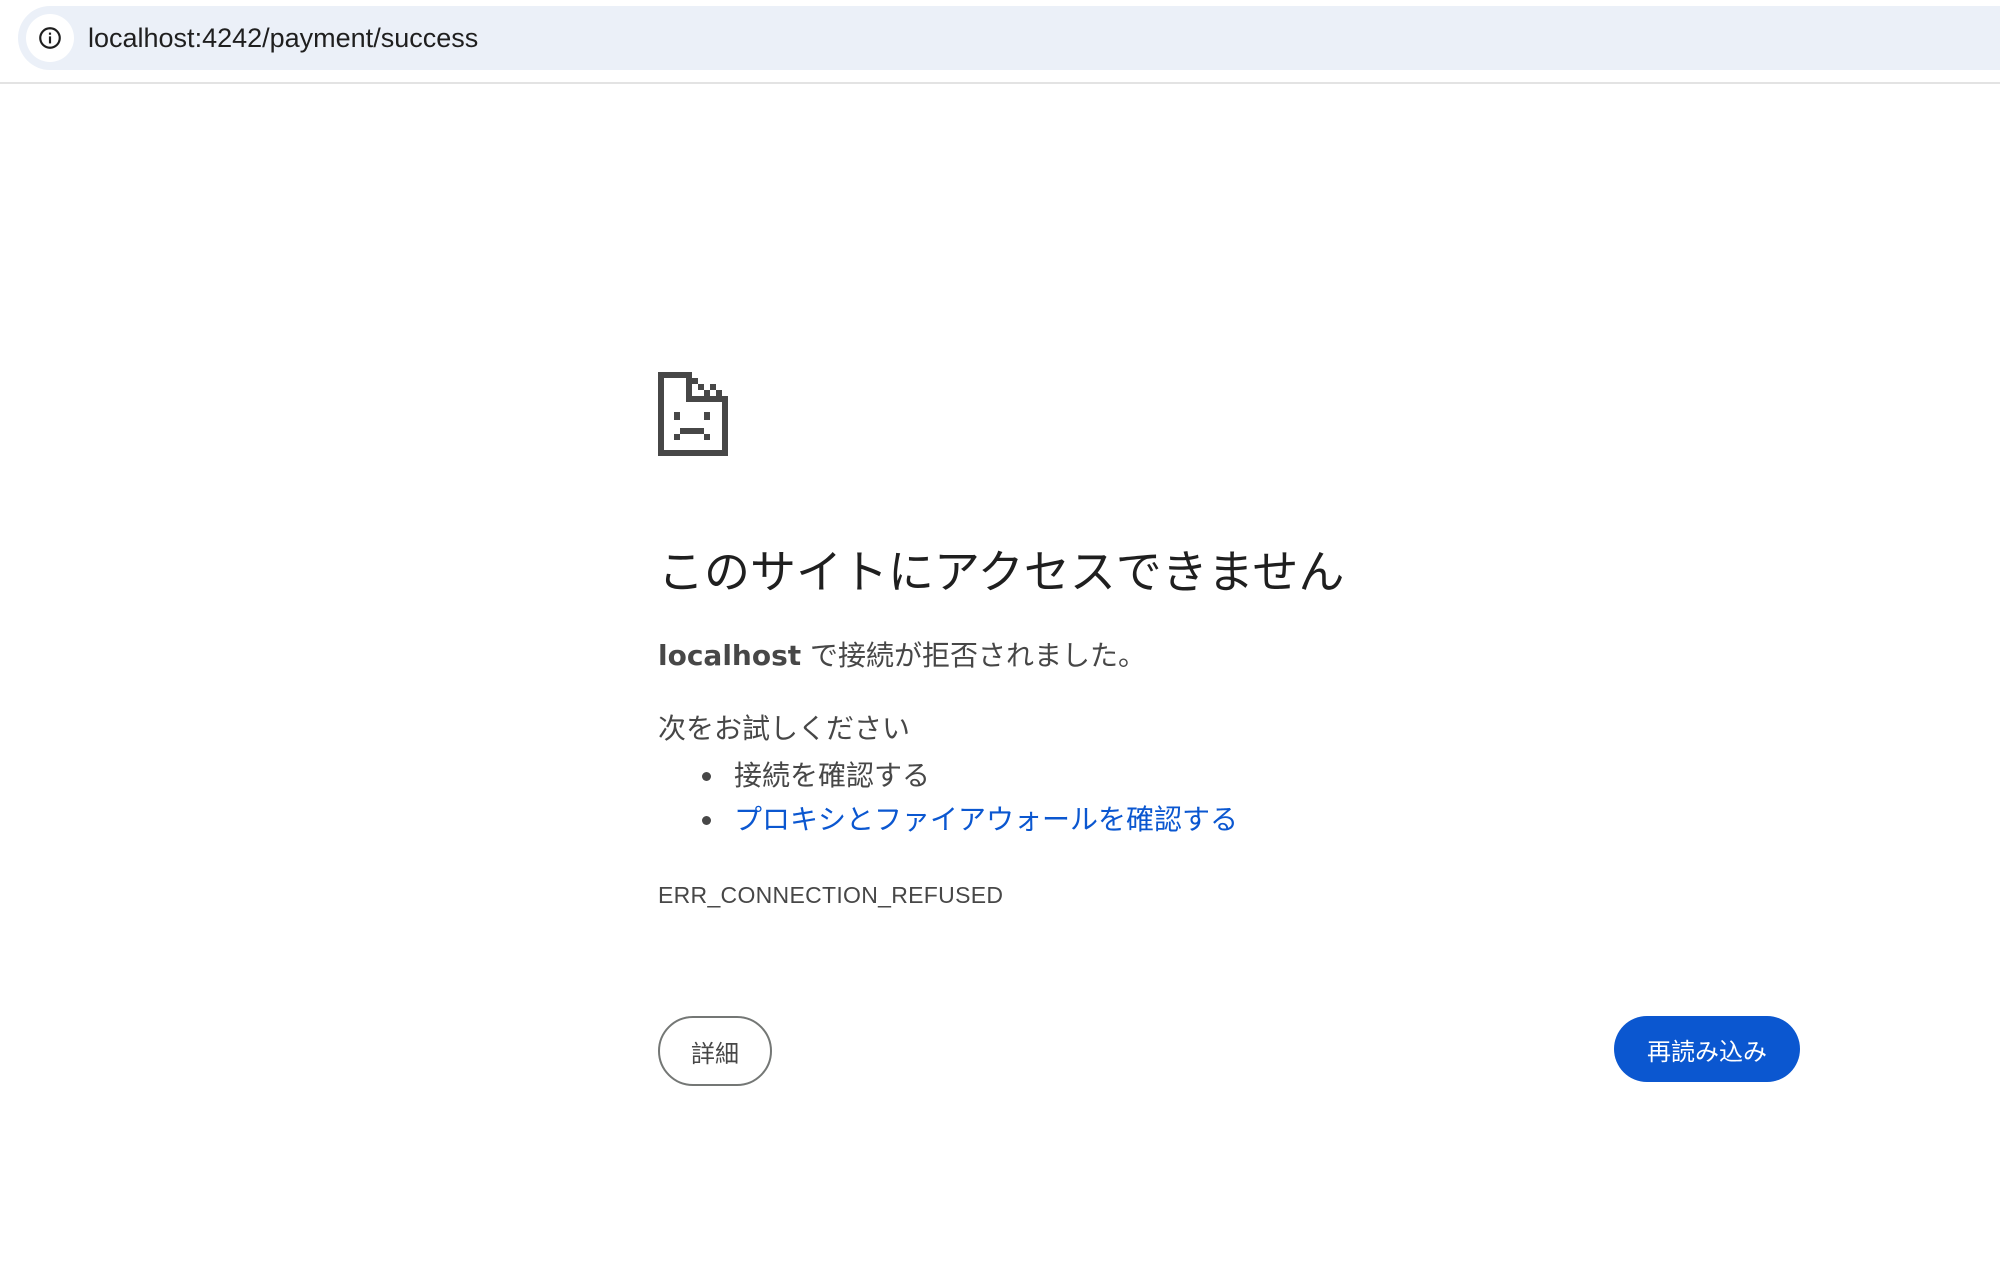 The width and height of the screenshot is (2000, 1283). I want to click on address-bar: localhost:4242/payment/success, so click(1009, 38).